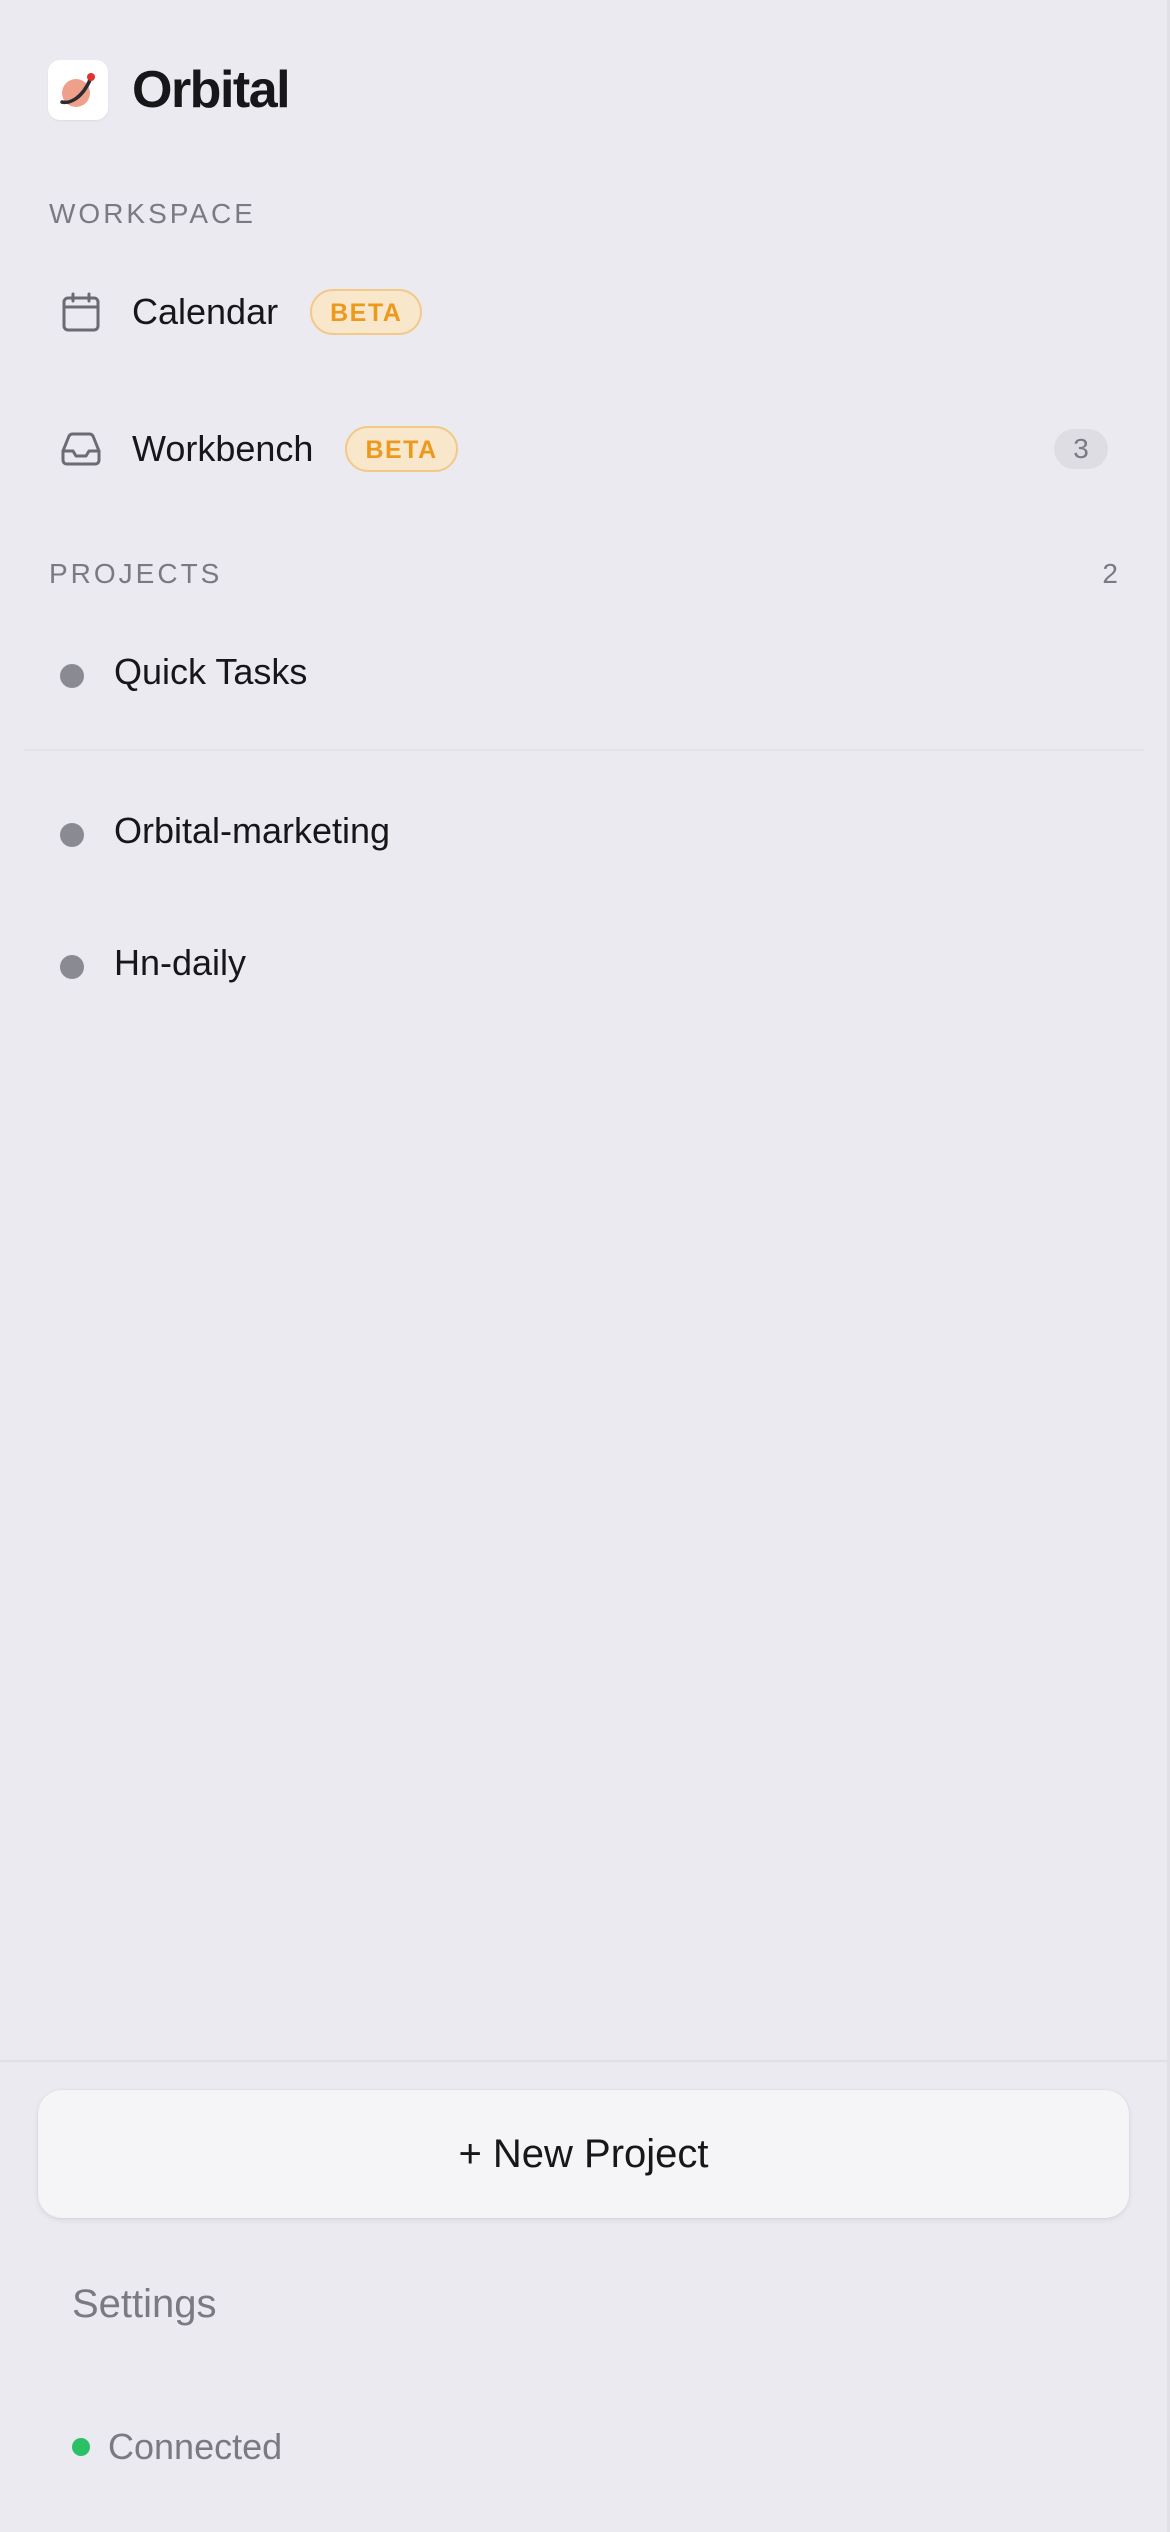 Image resolution: width=1170 pixels, height=2532 pixels. What do you see at coordinates (136, 573) in the screenshot?
I see `projects-section-label: PROJECTS` at bounding box center [136, 573].